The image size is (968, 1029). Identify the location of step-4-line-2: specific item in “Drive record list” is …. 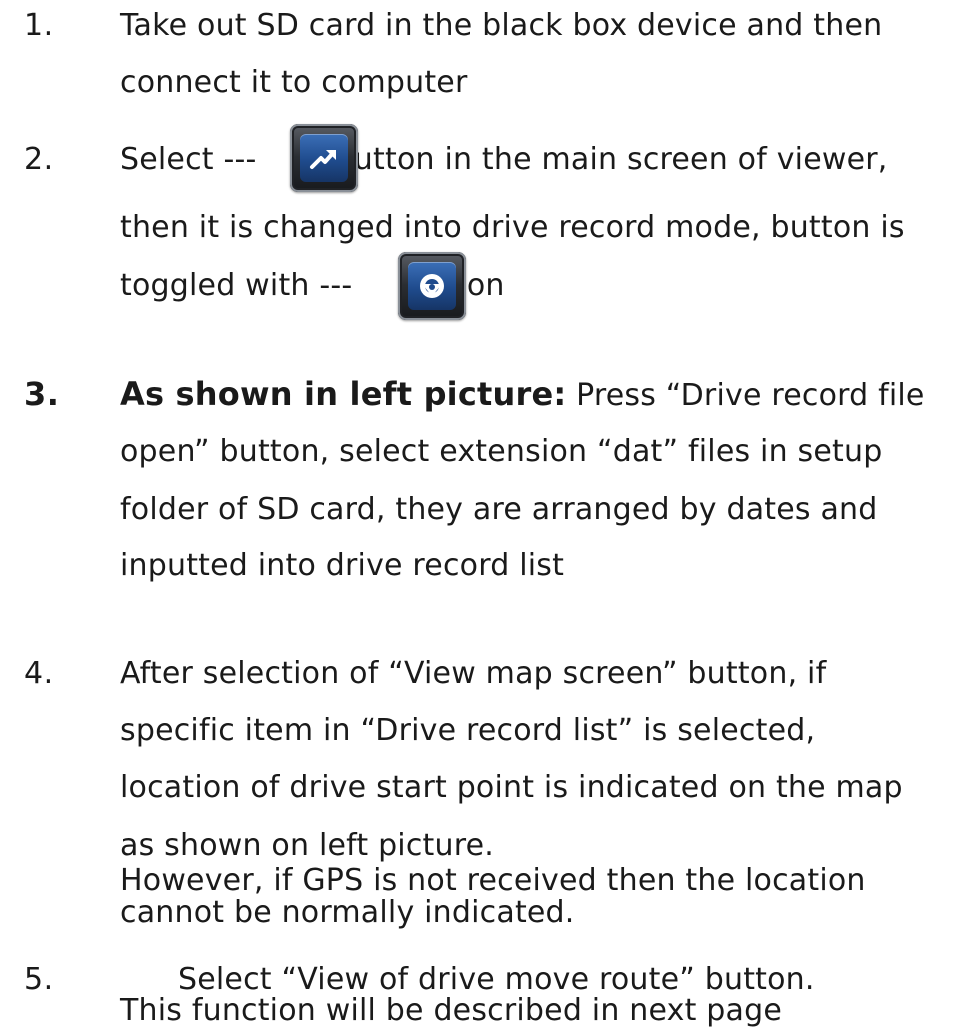
(468, 730).